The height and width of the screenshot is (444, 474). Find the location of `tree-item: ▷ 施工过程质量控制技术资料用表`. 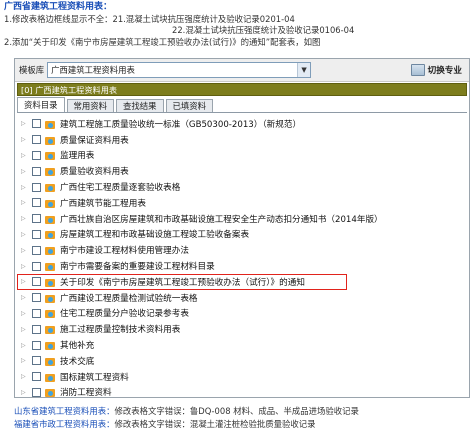

tree-item: ▷ 施工过程质量控制技术资料用表 is located at coordinates (242, 329).